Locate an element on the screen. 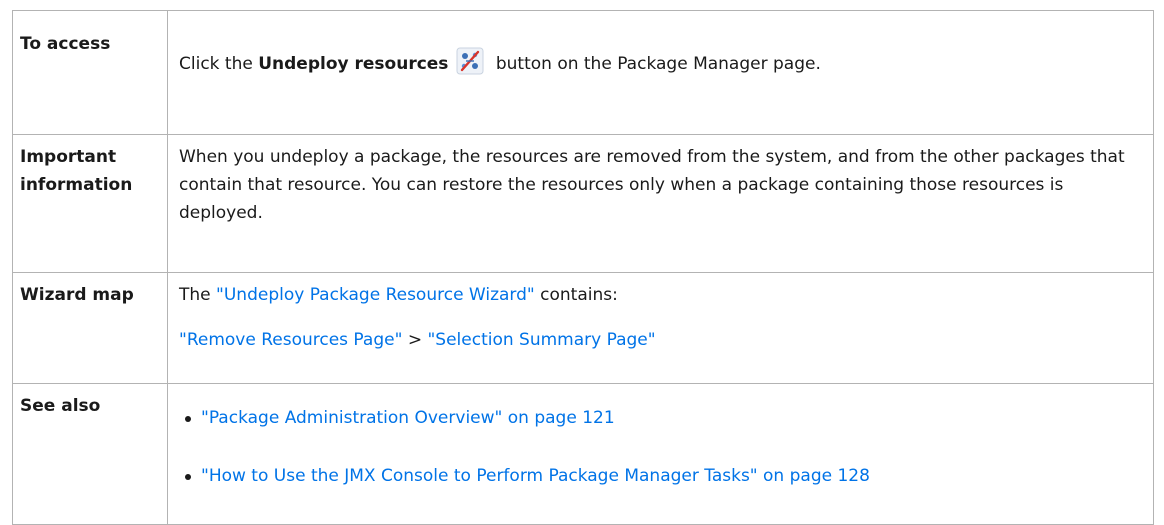 The width and height of the screenshot is (1164, 525). wizard-intro-prefix: The is located at coordinates (198, 295).